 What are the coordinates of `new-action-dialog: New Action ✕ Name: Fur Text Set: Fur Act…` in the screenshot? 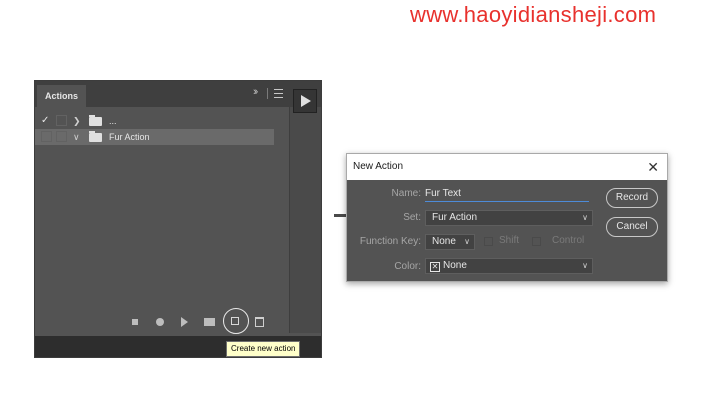 It's located at (507, 217).